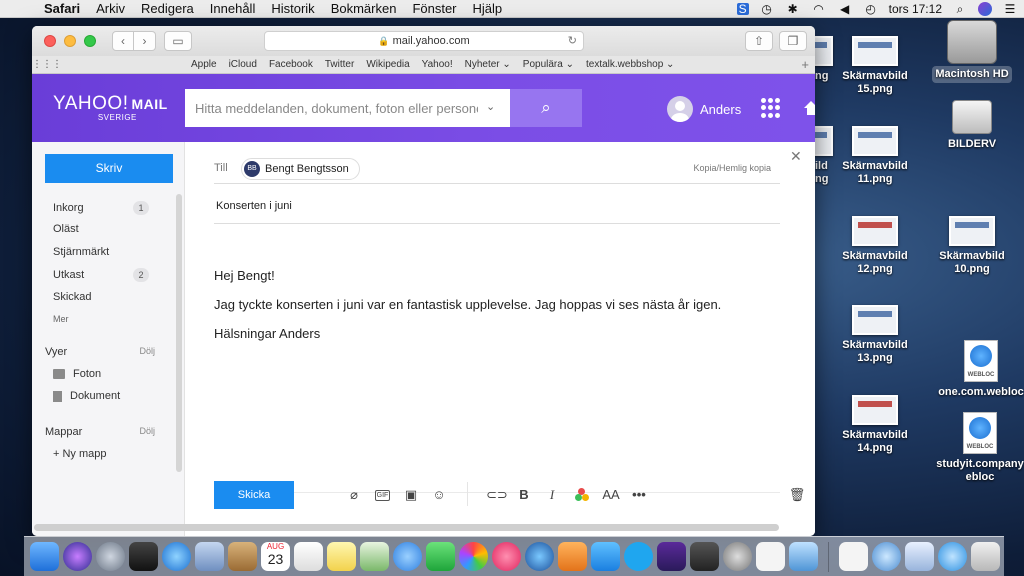 This screenshot has height=576, width=1024. What do you see at coordinates (960, 9) in the screenshot?
I see `spotlight-search-icon: ⌕` at bounding box center [960, 9].